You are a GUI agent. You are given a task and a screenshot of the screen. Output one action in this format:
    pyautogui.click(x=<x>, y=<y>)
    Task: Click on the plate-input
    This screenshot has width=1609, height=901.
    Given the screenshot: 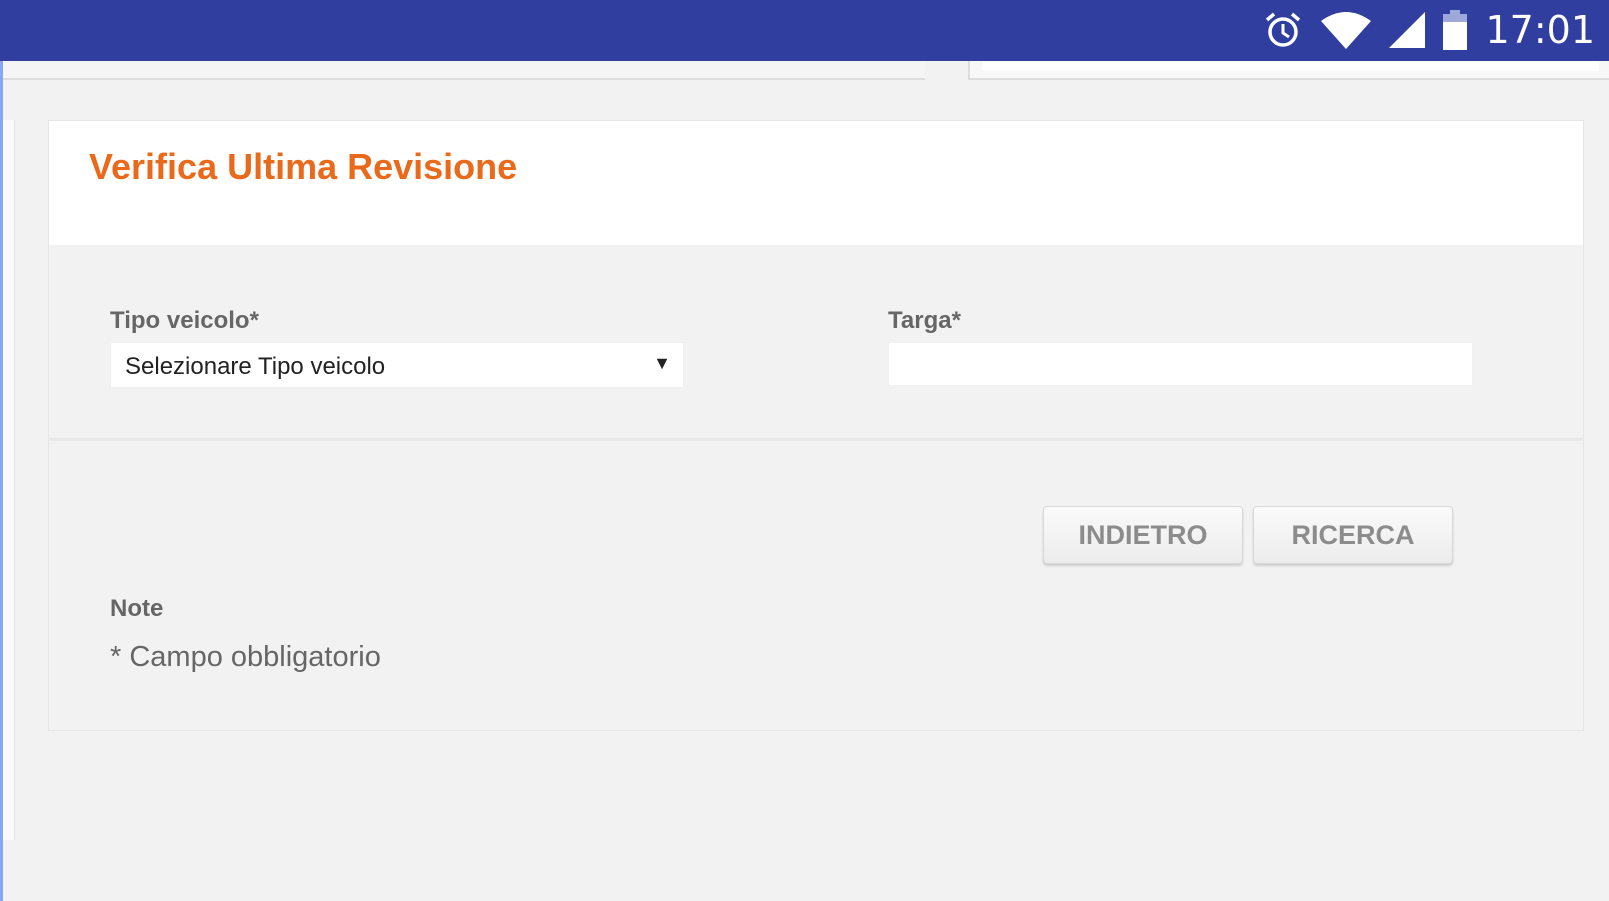 What is the action you would take?
    pyautogui.click(x=1180, y=364)
    